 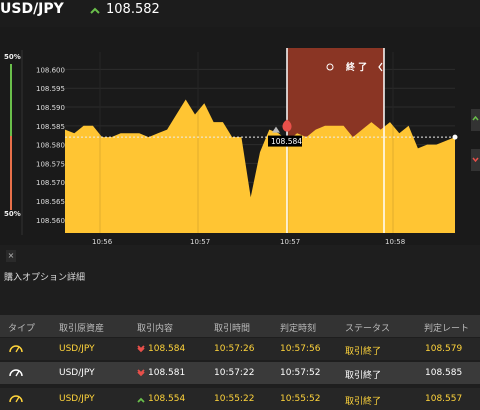 I want to click on y-tick-label: 108.565, so click(x=50, y=202).